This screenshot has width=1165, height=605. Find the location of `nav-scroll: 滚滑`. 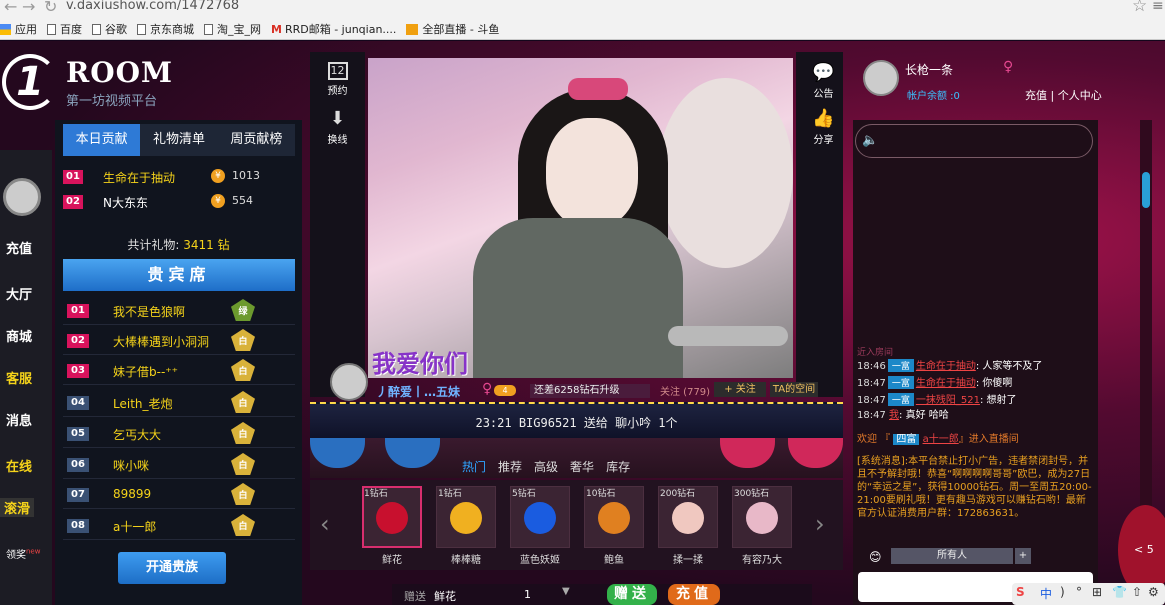

nav-scroll: 滚滑 is located at coordinates (17, 507).